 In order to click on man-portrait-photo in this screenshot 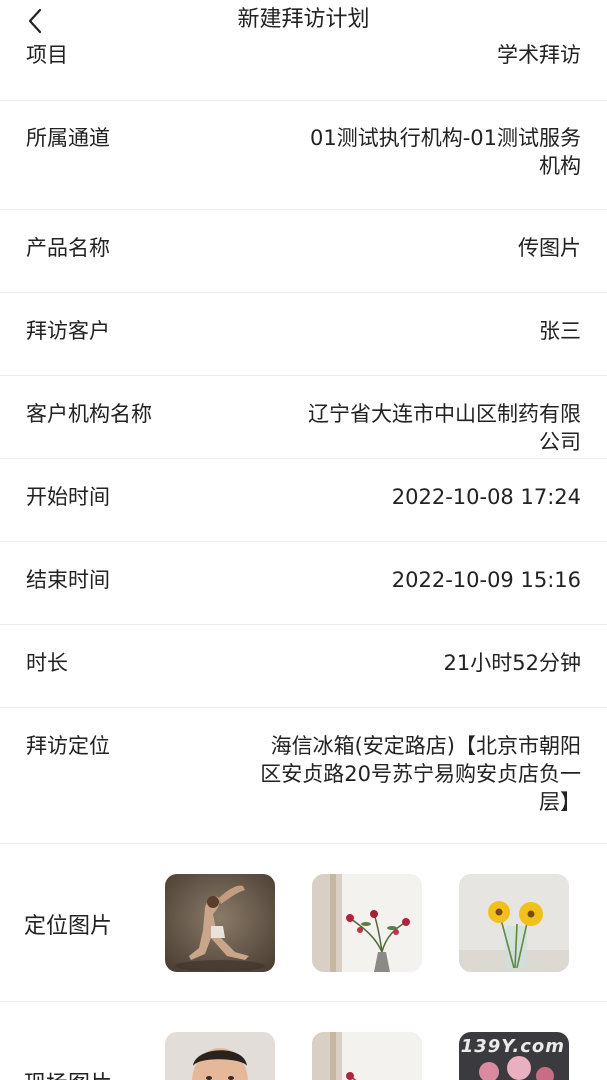, I will do `click(220, 1056)`.